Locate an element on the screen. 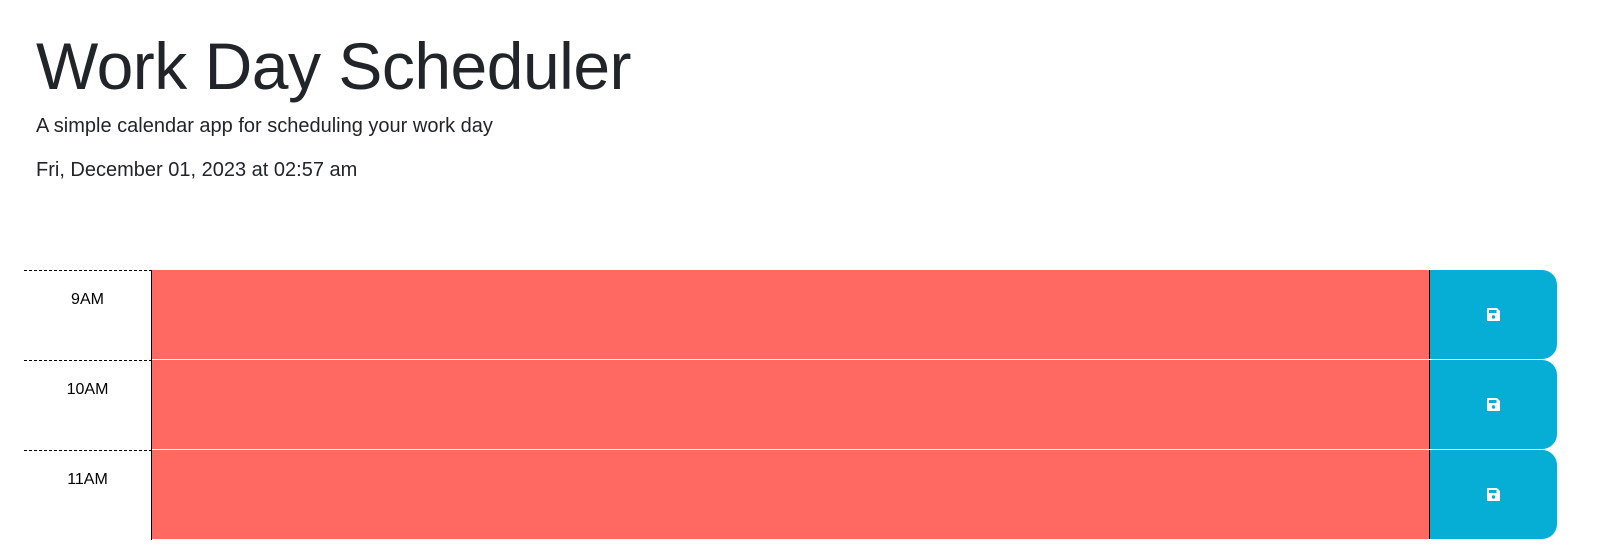  page-title: Work Day Scheduler is located at coordinates (334, 66).